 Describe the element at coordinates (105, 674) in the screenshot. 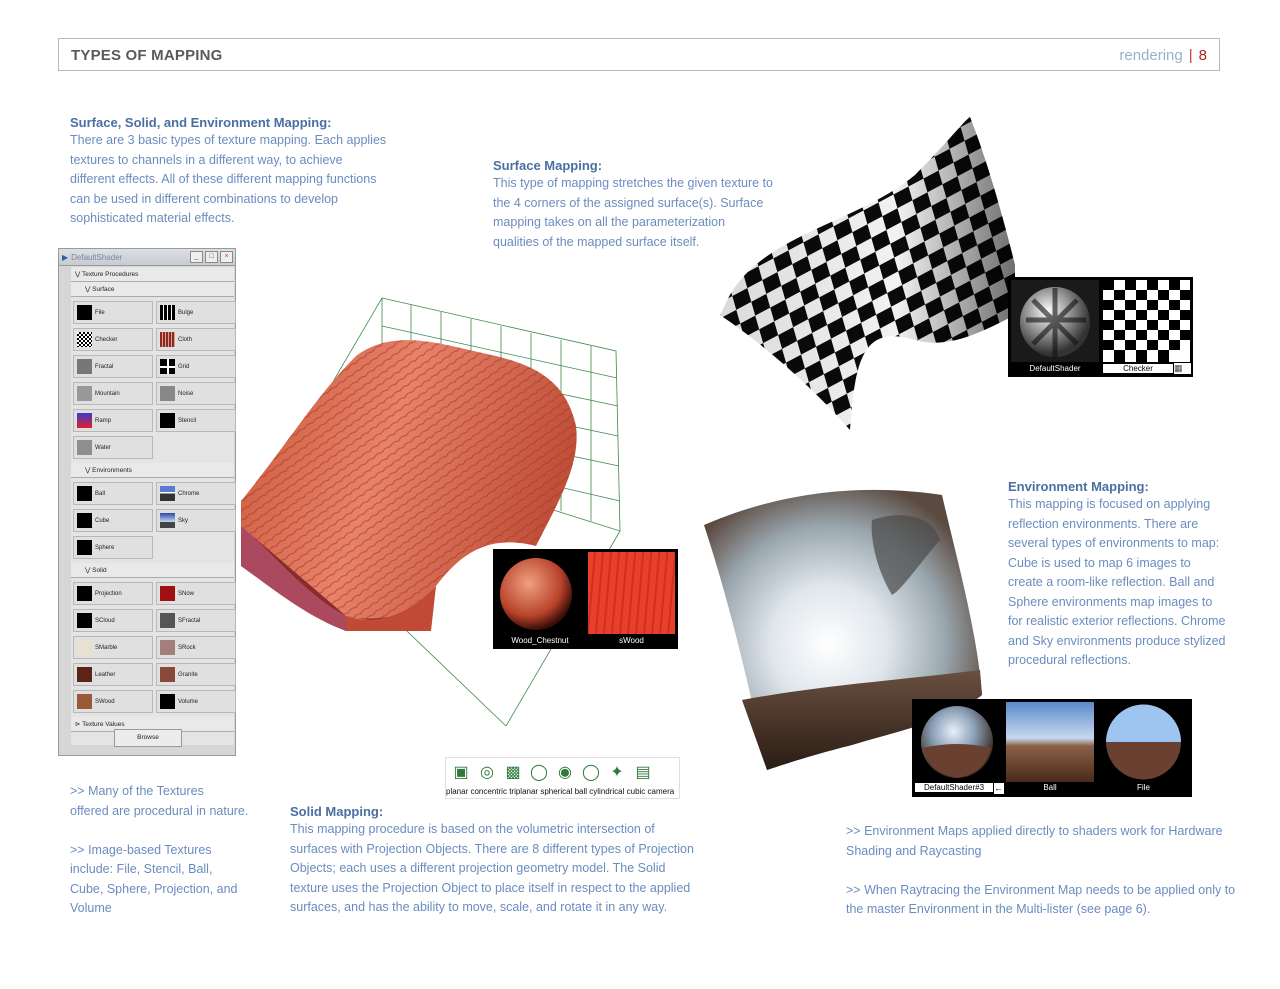

I see `texture-label: Leather` at that location.